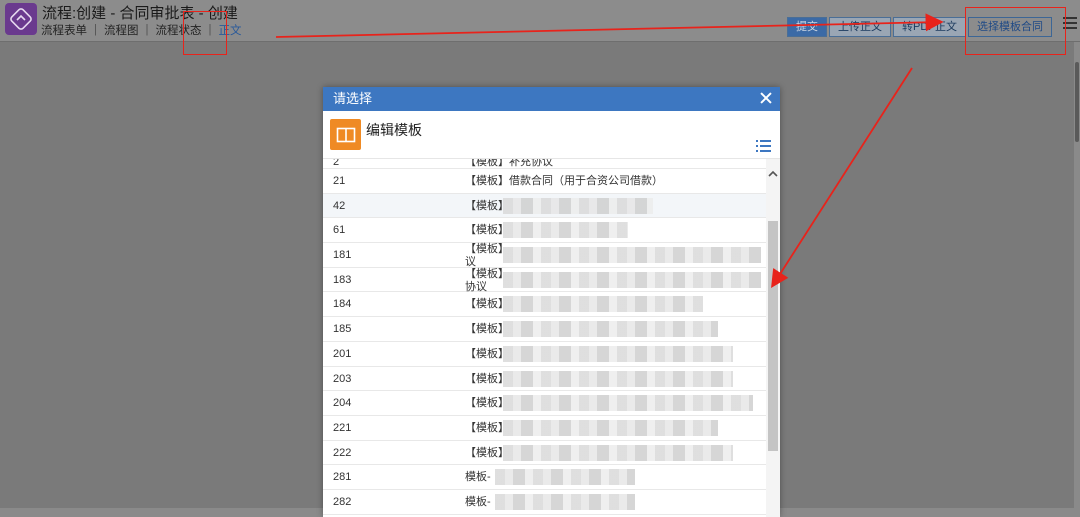  I want to click on list-item: 222 【模板】, so click(544, 453).